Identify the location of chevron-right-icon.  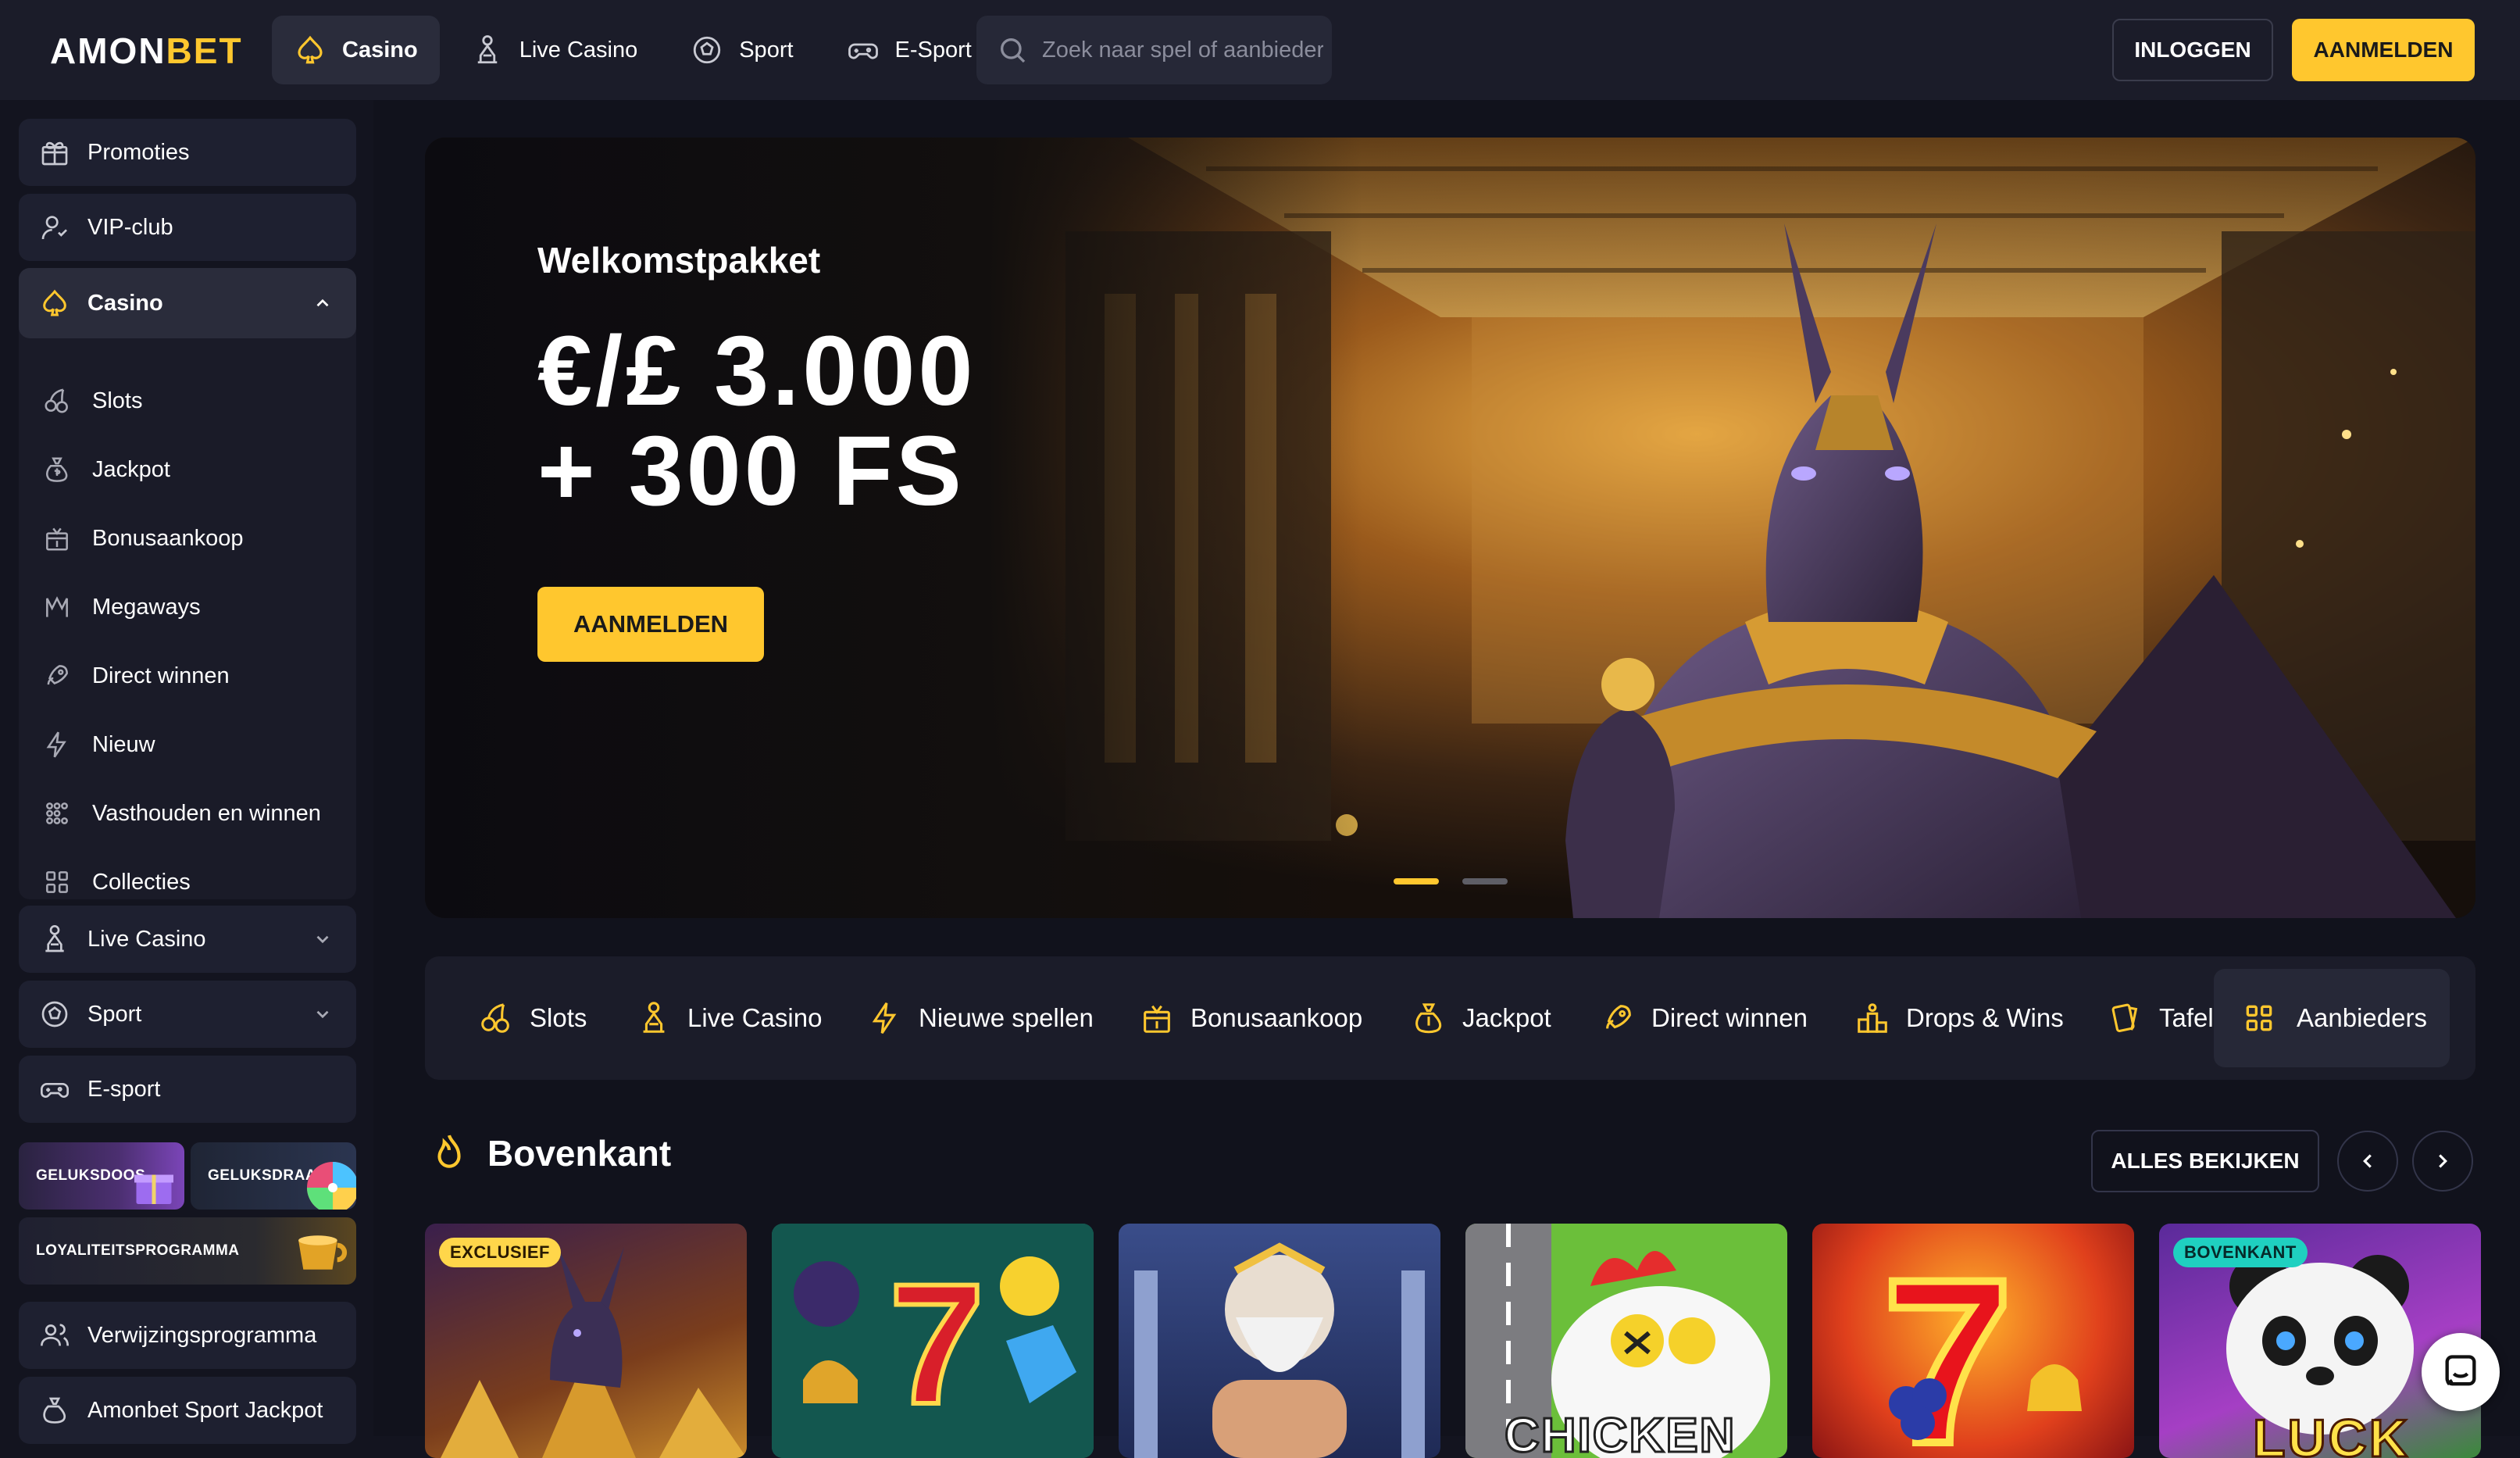
(2443, 1161).